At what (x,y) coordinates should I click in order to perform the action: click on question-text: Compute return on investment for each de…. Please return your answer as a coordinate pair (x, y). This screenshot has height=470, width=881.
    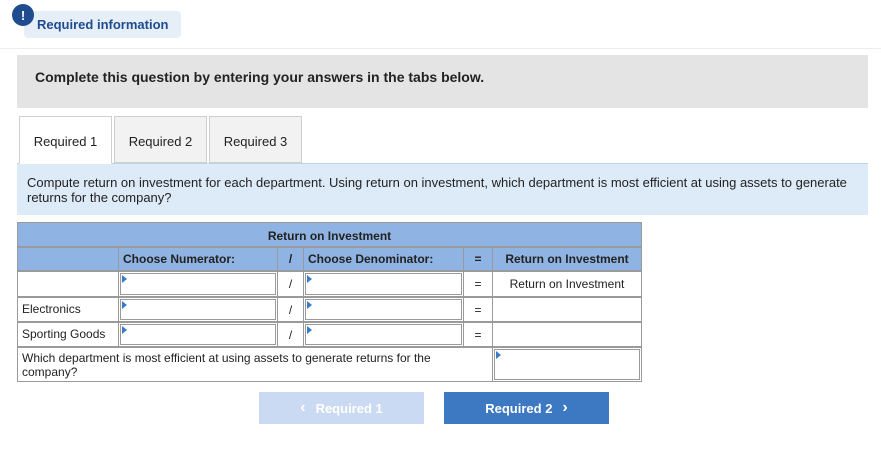
    Looking at the image, I should click on (437, 190).